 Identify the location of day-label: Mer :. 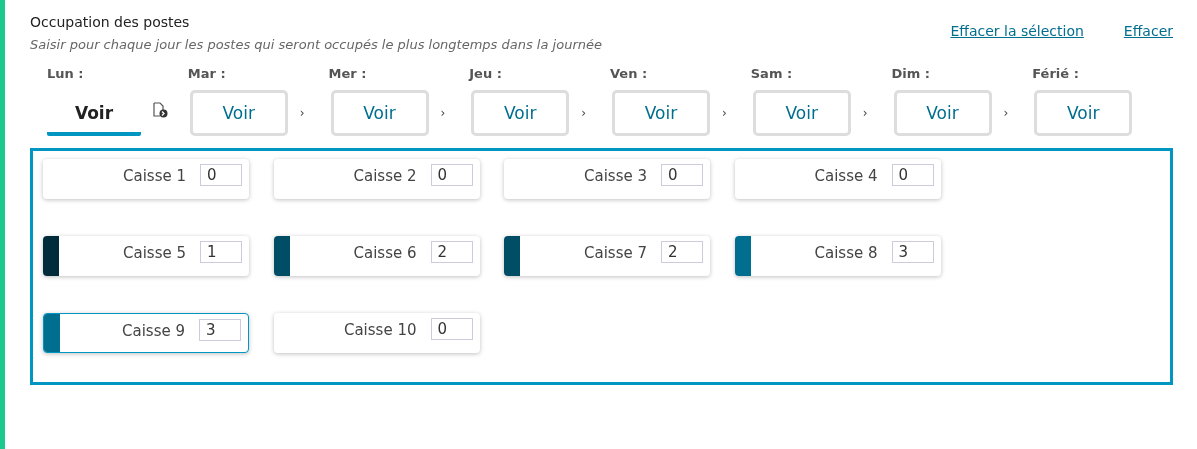
(348, 74).